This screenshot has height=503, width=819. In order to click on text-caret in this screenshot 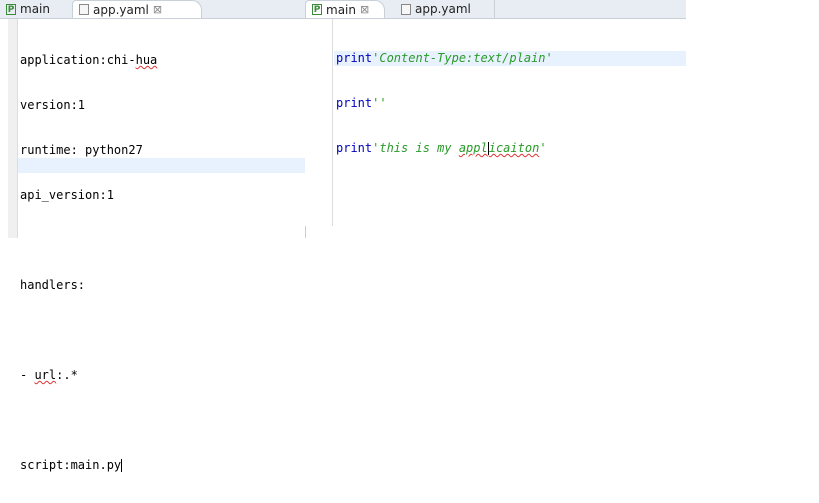, I will do `click(122, 465)`.